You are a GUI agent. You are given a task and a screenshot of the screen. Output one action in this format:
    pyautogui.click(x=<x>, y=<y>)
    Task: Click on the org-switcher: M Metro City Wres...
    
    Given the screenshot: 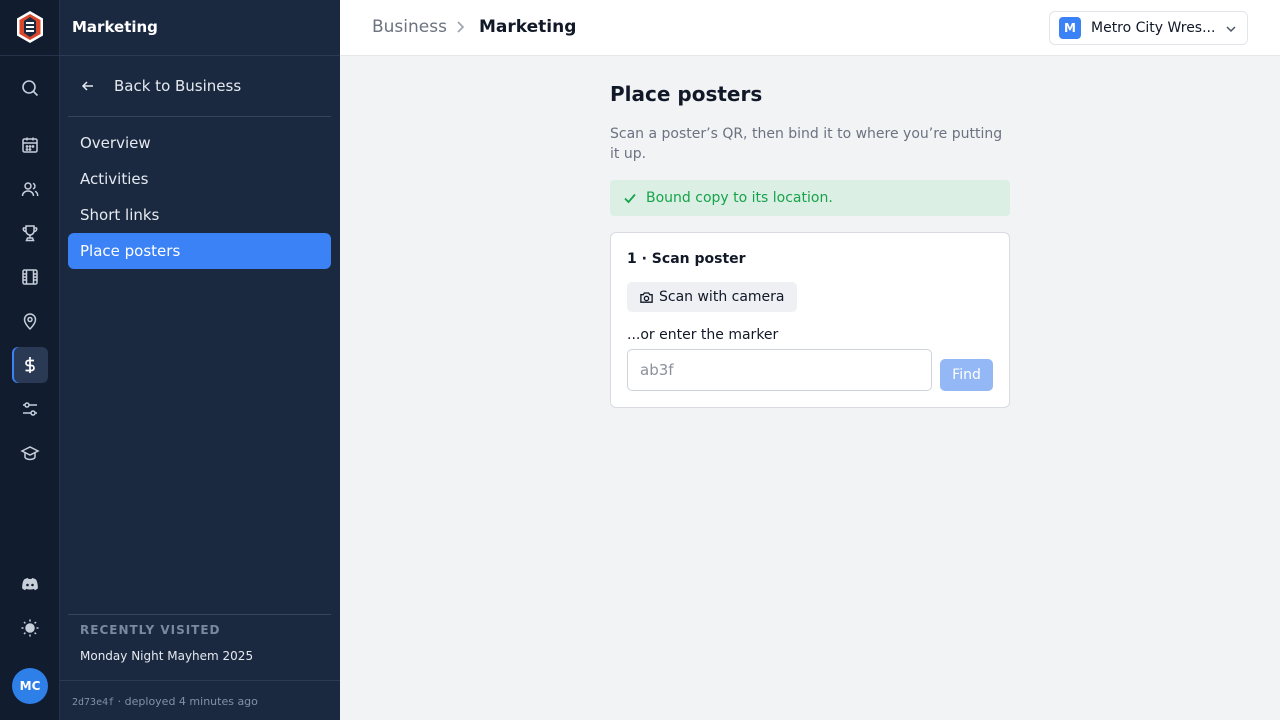 What is the action you would take?
    pyautogui.click(x=1148, y=28)
    